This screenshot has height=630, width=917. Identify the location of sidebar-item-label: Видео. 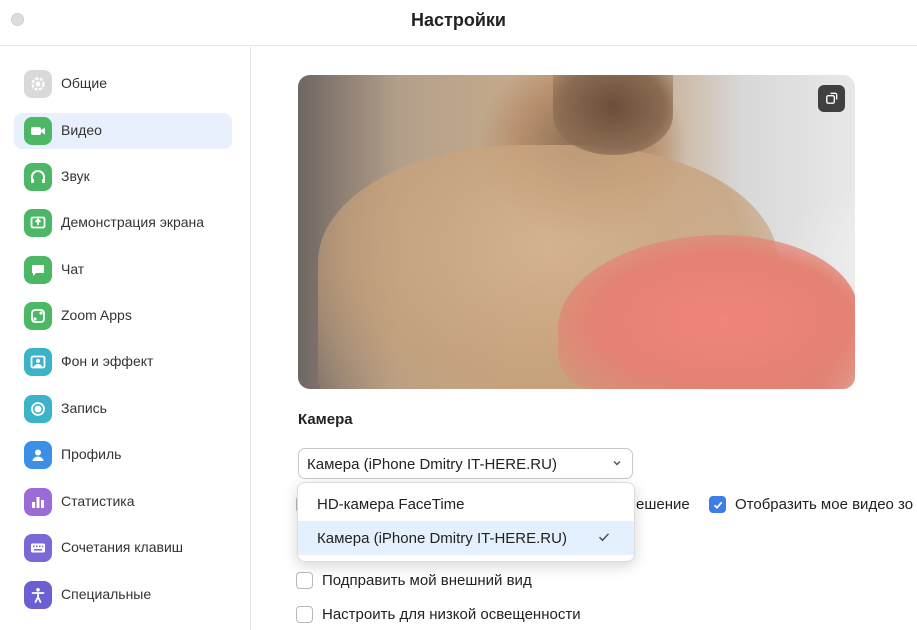
(81, 130).